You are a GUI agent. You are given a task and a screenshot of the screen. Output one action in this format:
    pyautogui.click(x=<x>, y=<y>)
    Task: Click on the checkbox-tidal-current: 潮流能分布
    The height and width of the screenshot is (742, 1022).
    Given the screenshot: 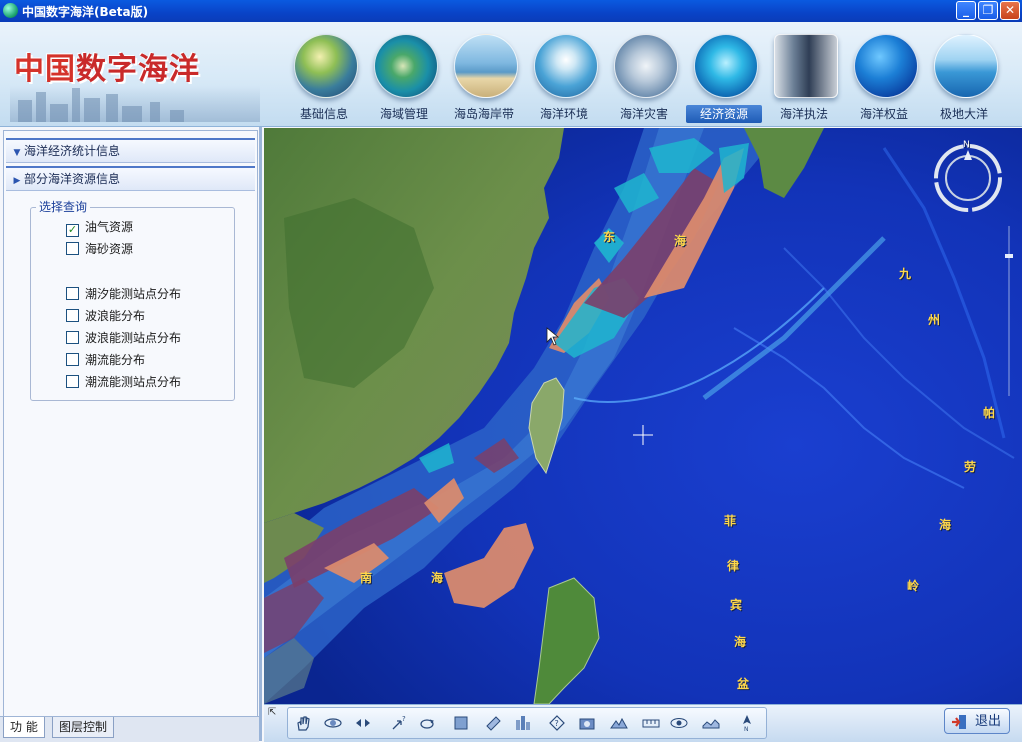 What is the action you would take?
    pyautogui.click(x=105, y=360)
    